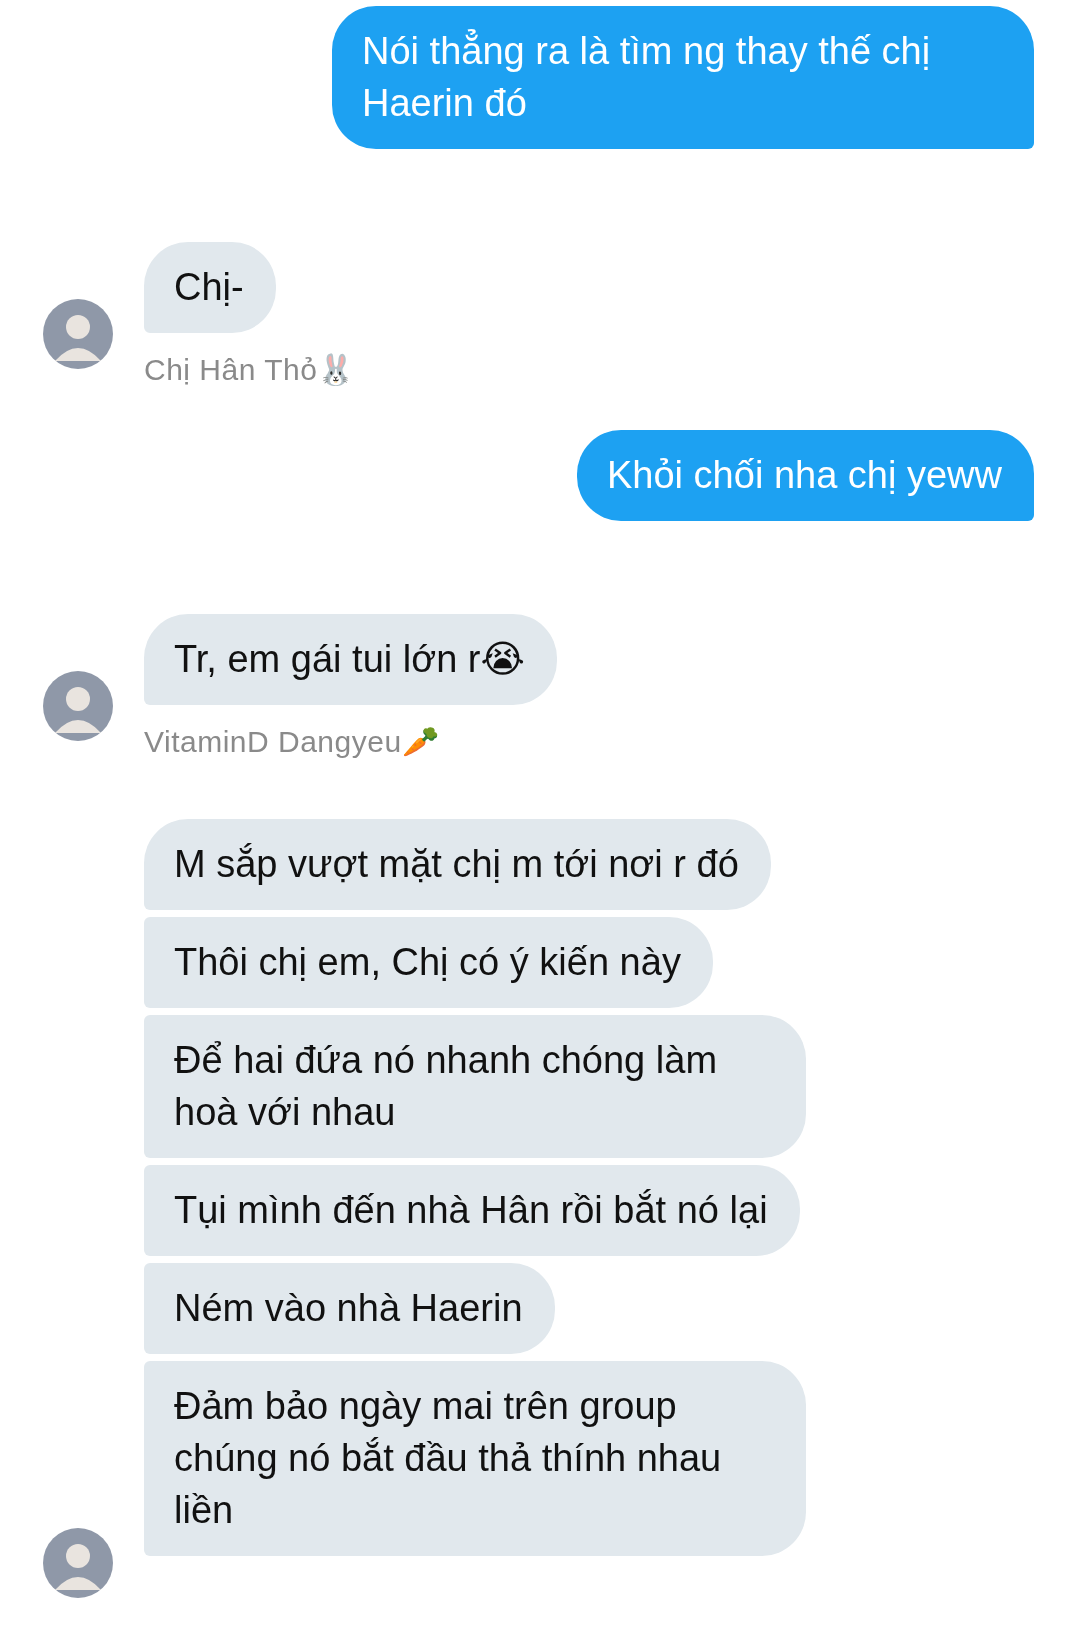  Describe the element at coordinates (210, 287) in the screenshot. I see `message-bubble: Chị-` at that location.